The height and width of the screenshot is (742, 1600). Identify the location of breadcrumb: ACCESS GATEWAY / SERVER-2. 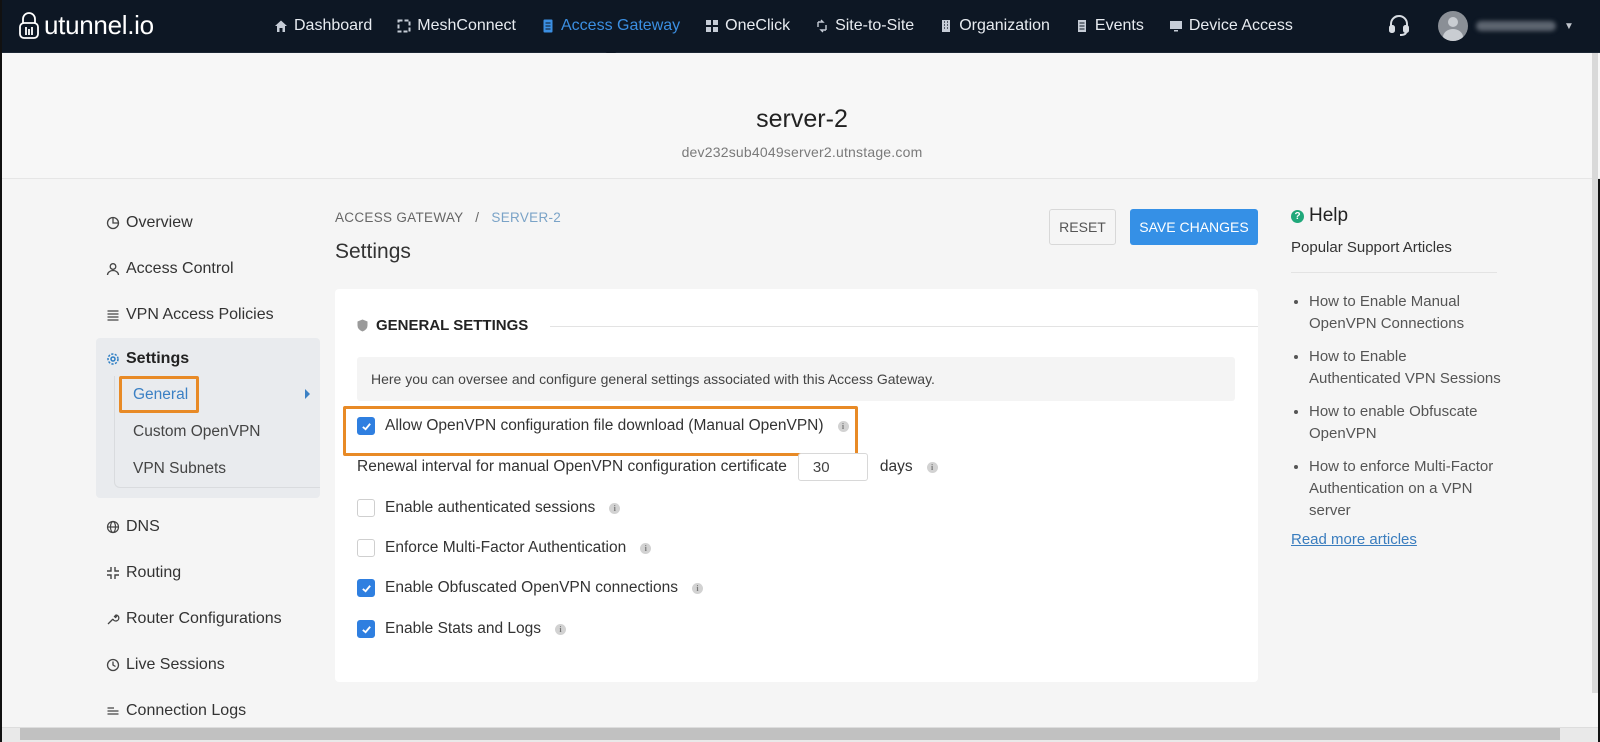
(448, 217).